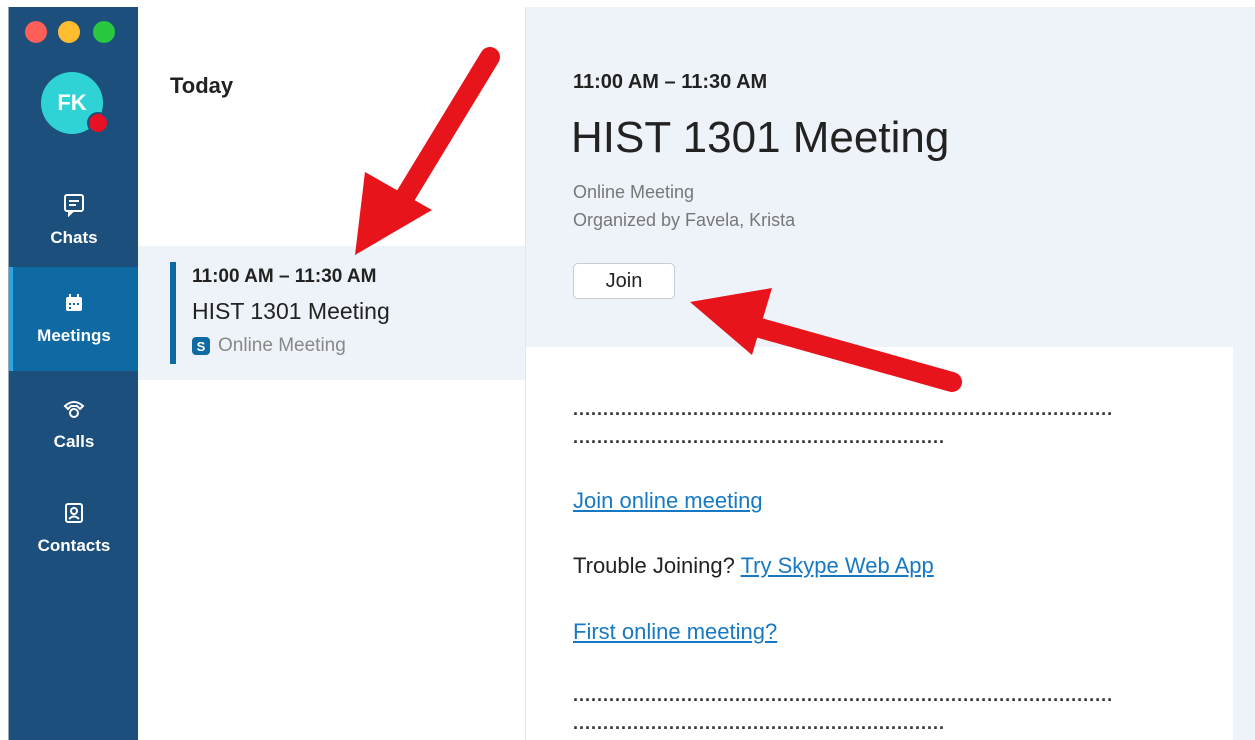  Describe the element at coordinates (104, 32) in the screenshot. I see `zoom-window-button` at that location.